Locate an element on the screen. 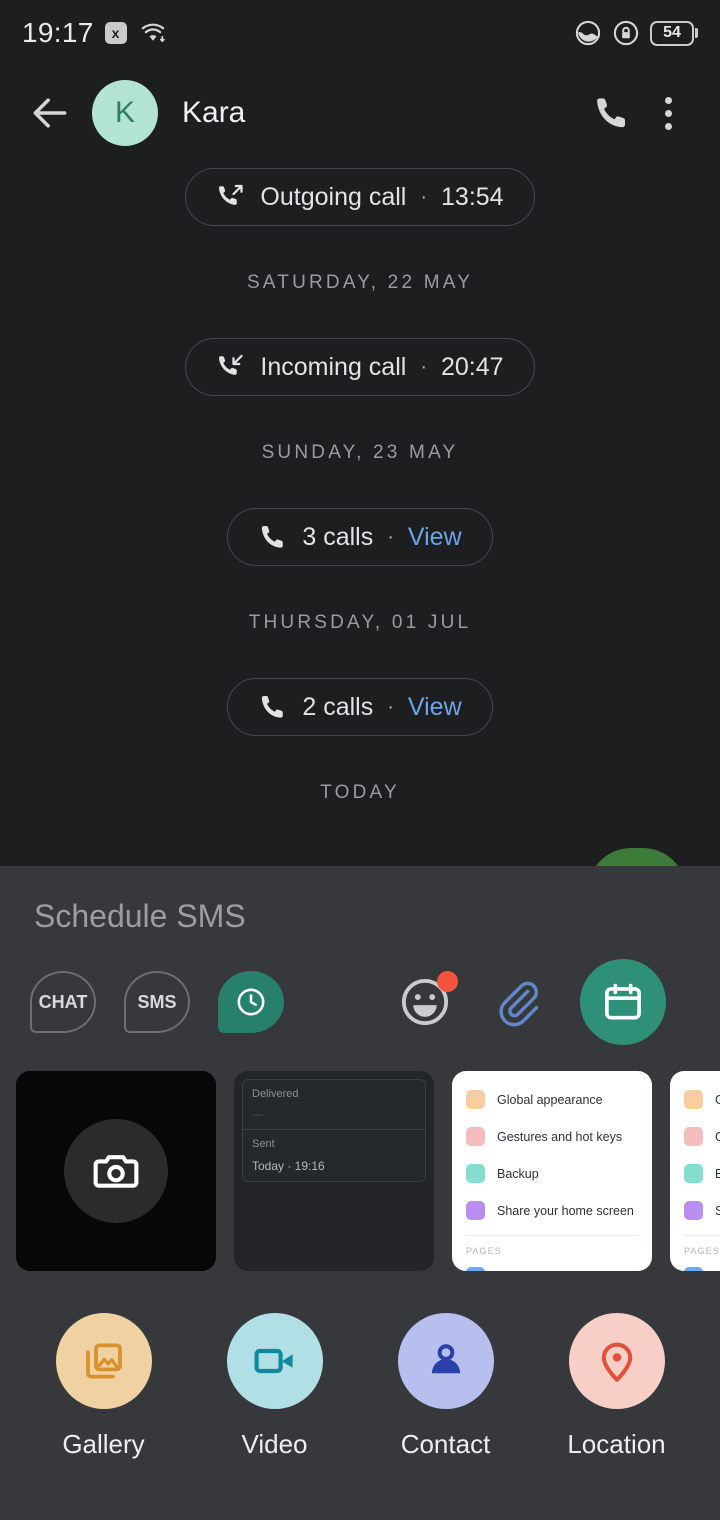 This screenshot has width=720, height=1520. emoji-badge is located at coordinates (447, 981).